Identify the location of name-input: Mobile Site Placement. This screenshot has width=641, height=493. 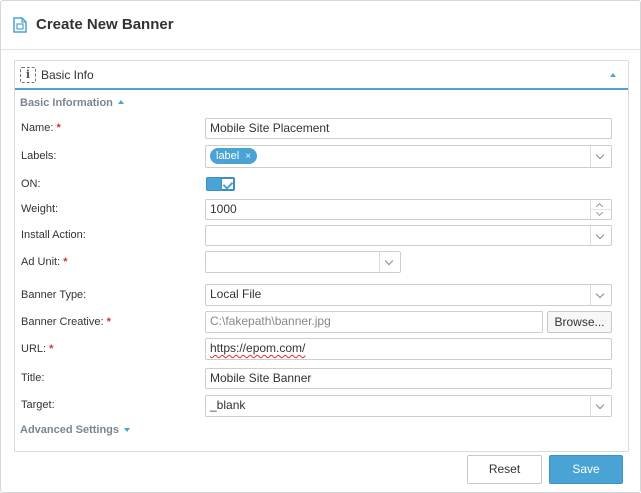
(408, 128).